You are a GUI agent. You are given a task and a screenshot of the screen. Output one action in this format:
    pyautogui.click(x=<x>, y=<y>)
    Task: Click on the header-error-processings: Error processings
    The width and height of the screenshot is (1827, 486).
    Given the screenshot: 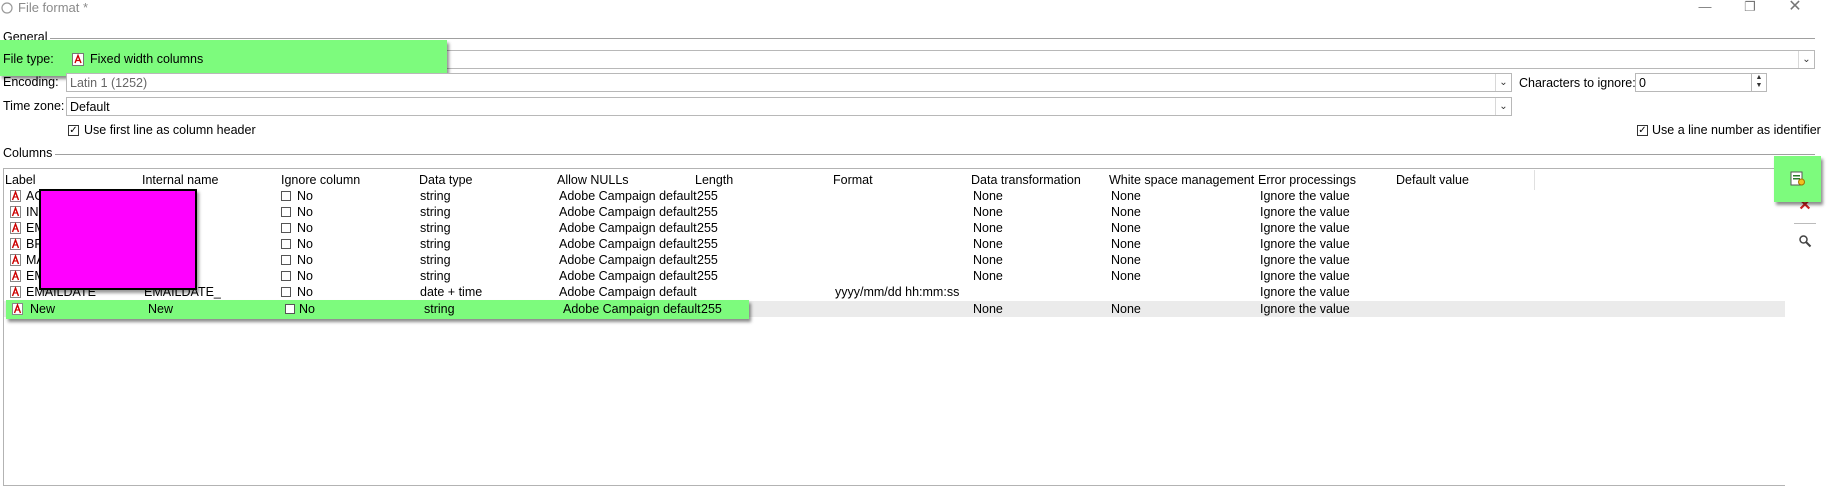 What is the action you would take?
    pyautogui.click(x=1307, y=180)
    